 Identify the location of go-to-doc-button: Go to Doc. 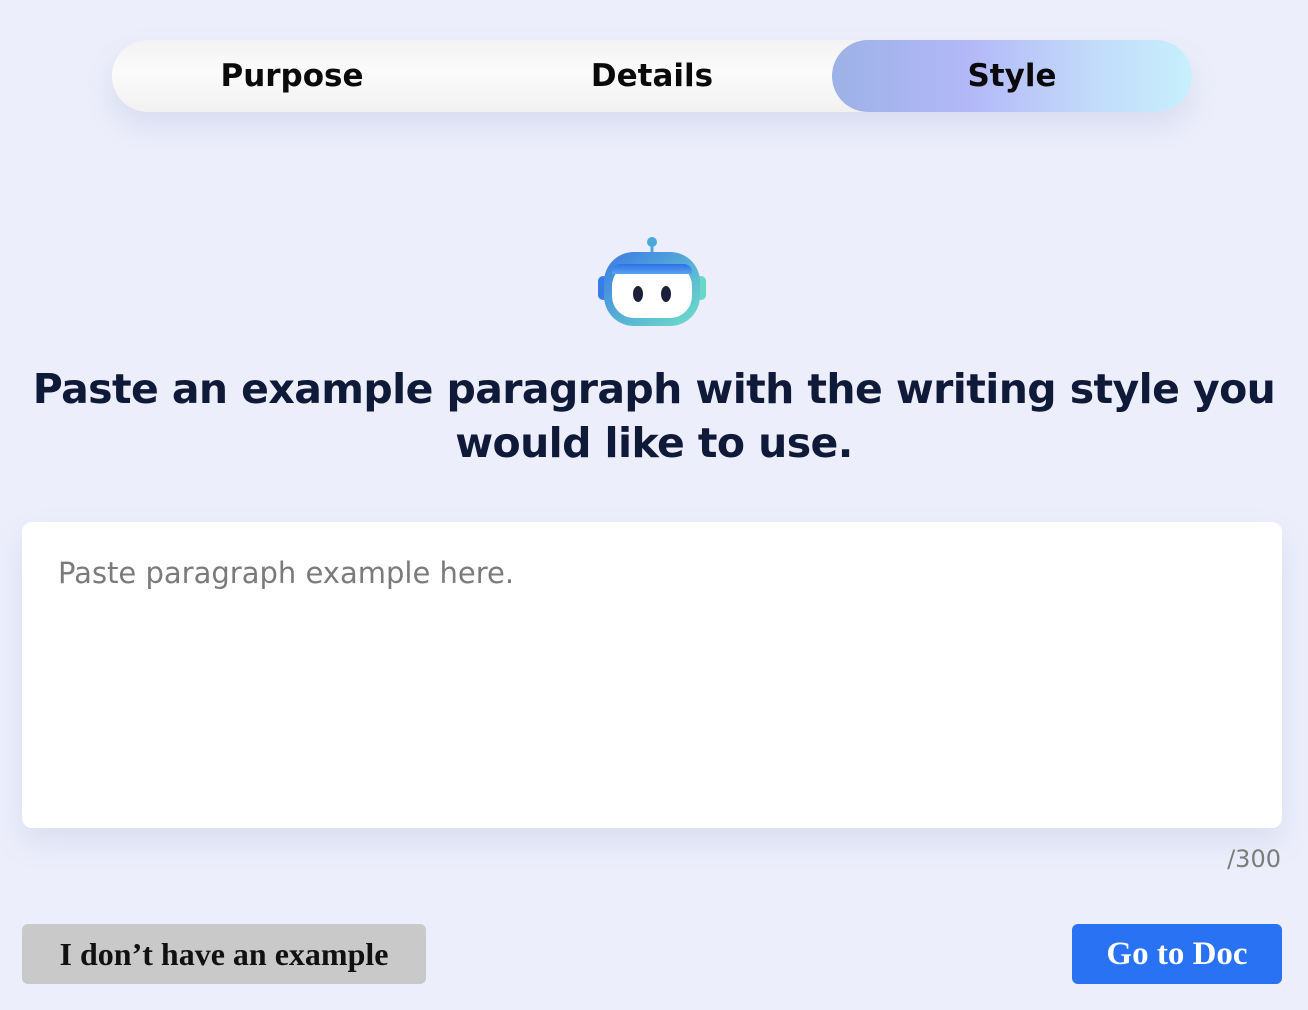
(1177, 954).